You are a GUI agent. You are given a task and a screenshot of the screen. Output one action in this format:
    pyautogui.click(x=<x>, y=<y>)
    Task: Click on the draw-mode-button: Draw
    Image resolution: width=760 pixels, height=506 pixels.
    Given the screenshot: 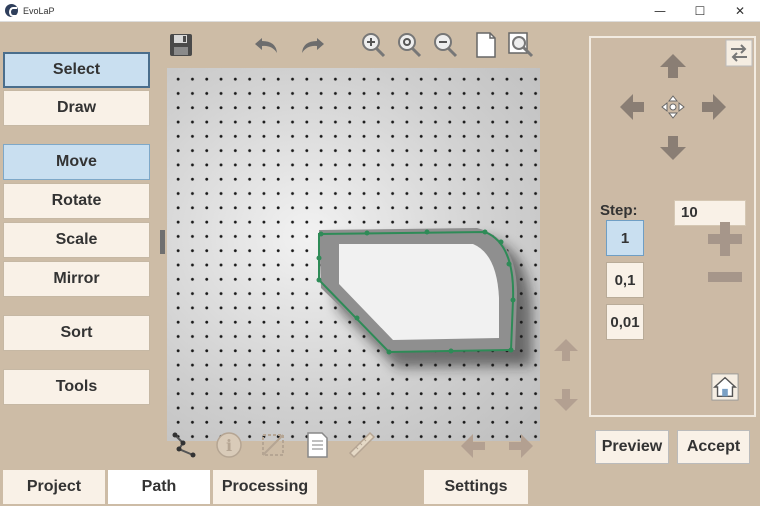 What is the action you would take?
    pyautogui.click(x=76, y=108)
    